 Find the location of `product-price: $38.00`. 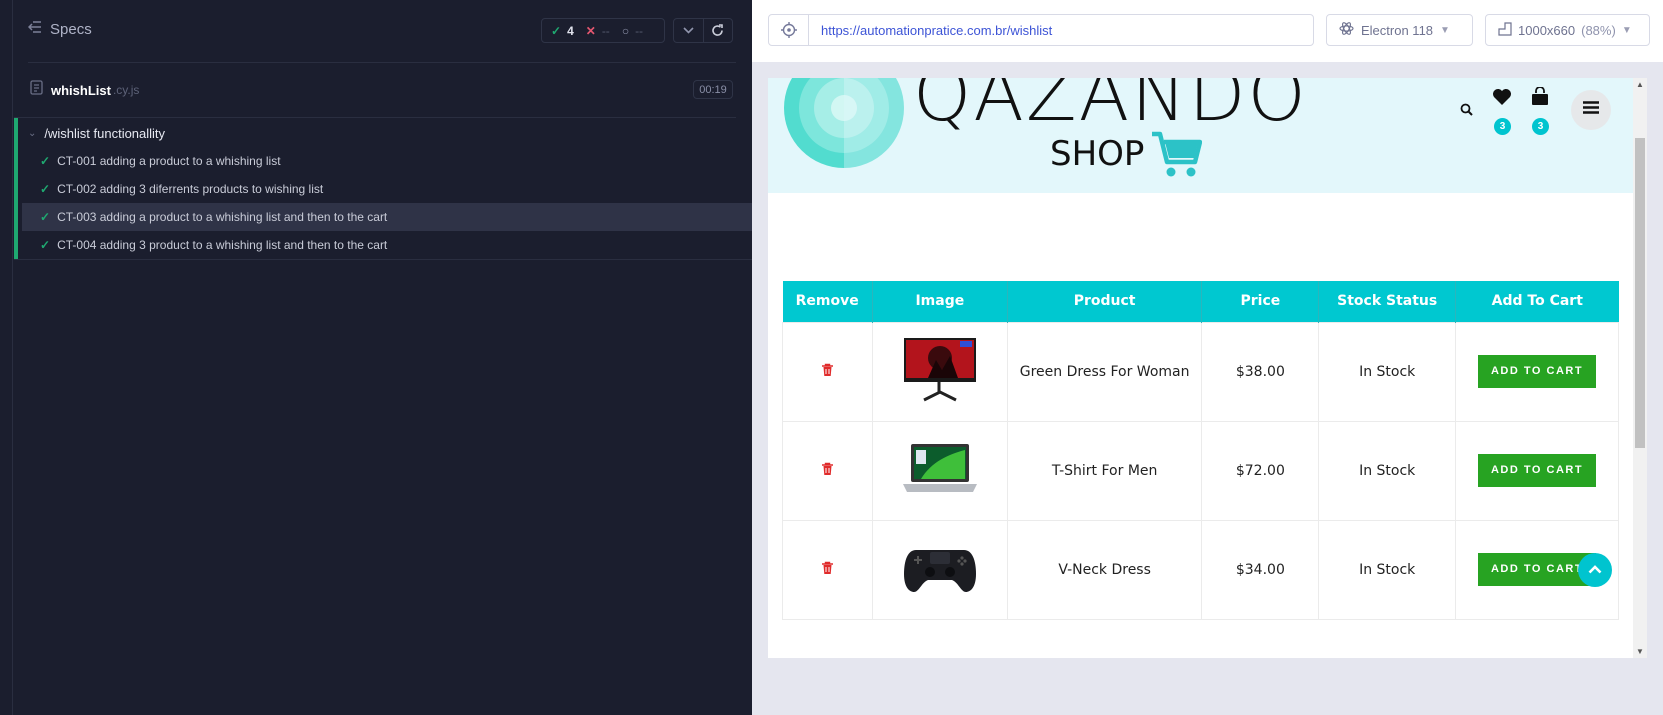

product-price: $38.00 is located at coordinates (1260, 371).